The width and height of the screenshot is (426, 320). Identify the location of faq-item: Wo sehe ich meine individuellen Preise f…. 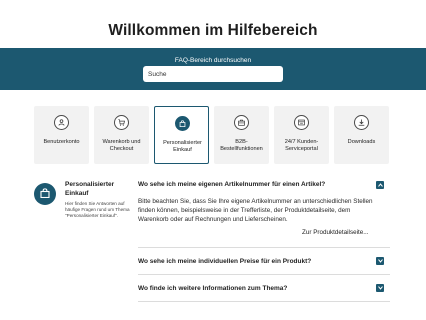
(264, 261).